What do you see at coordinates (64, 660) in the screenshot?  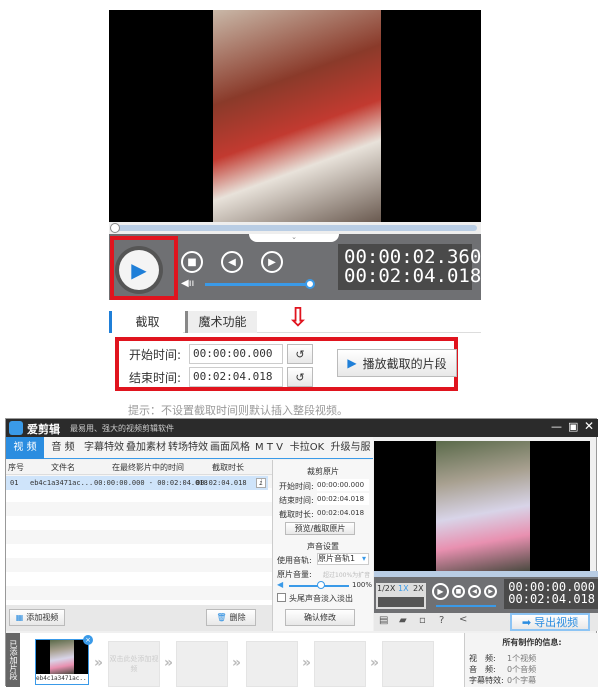 I see `clip-thumbnail: eb4c1a3471ac... ×` at bounding box center [64, 660].